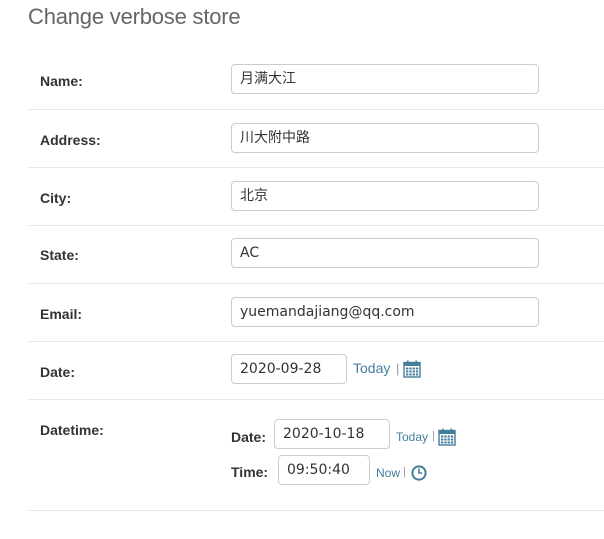 The image size is (604, 539). I want to click on form-row-date: Date: 2020-09-28 Today |, so click(316, 371).